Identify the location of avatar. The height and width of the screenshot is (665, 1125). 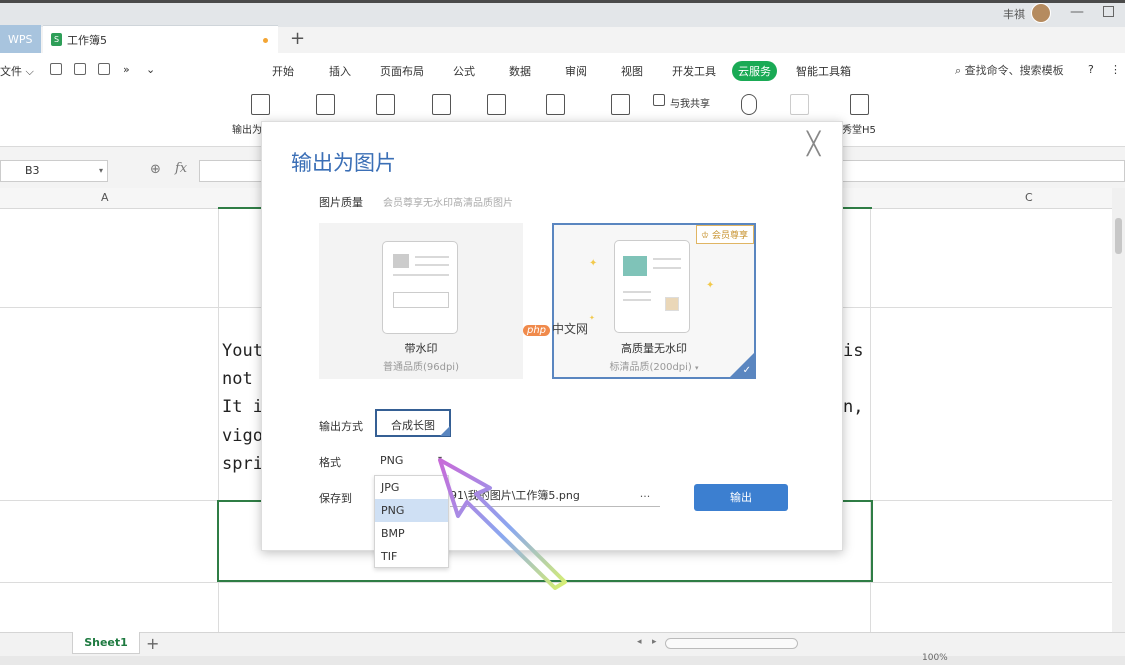
(1041, 13).